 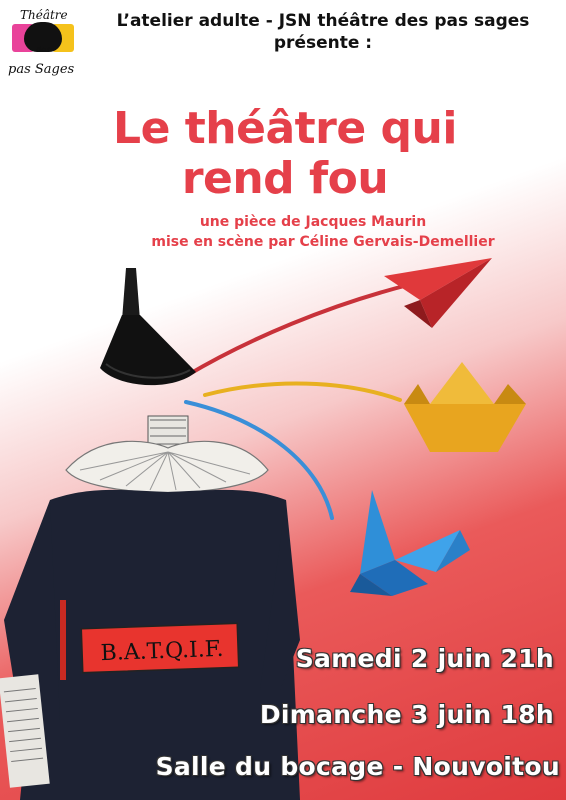 What do you see at coordinates (302, 391) in the screenshot?
I see `yellow-arc` at bounding box center [302, 391].